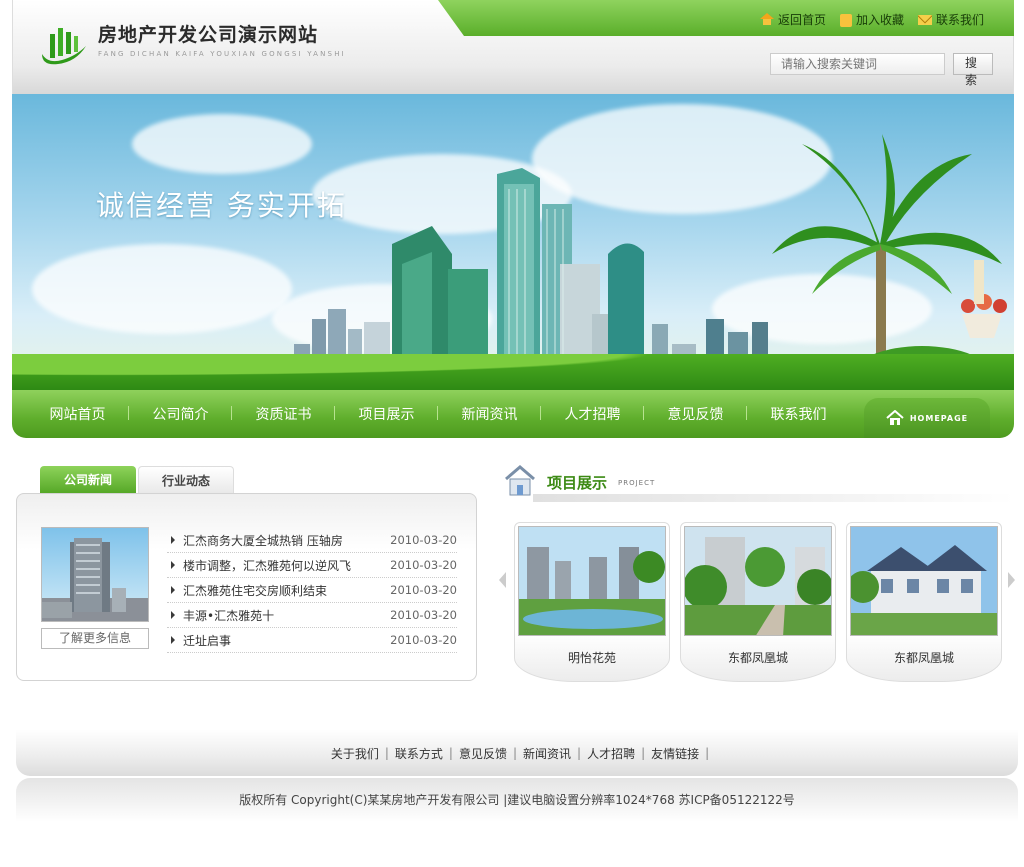 Image resolution: width=1024 pixels, height=867 pixels. Describe the element at coordinates (88, 479) in the screenshot. I see `tab-company-news: 公司新闻` at that location.